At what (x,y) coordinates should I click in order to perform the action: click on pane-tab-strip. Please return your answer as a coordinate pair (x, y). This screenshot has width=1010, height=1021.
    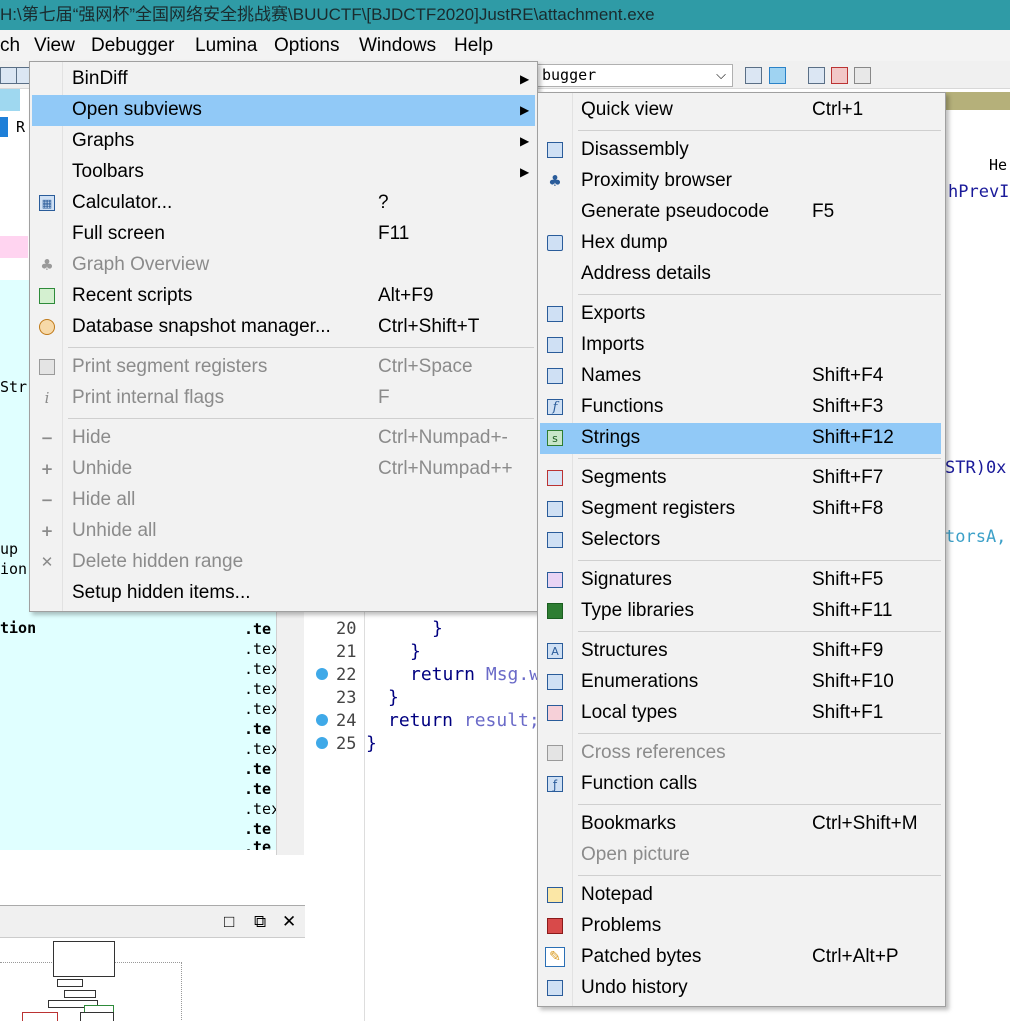
    Looking at the image, I should click on (975, 101).